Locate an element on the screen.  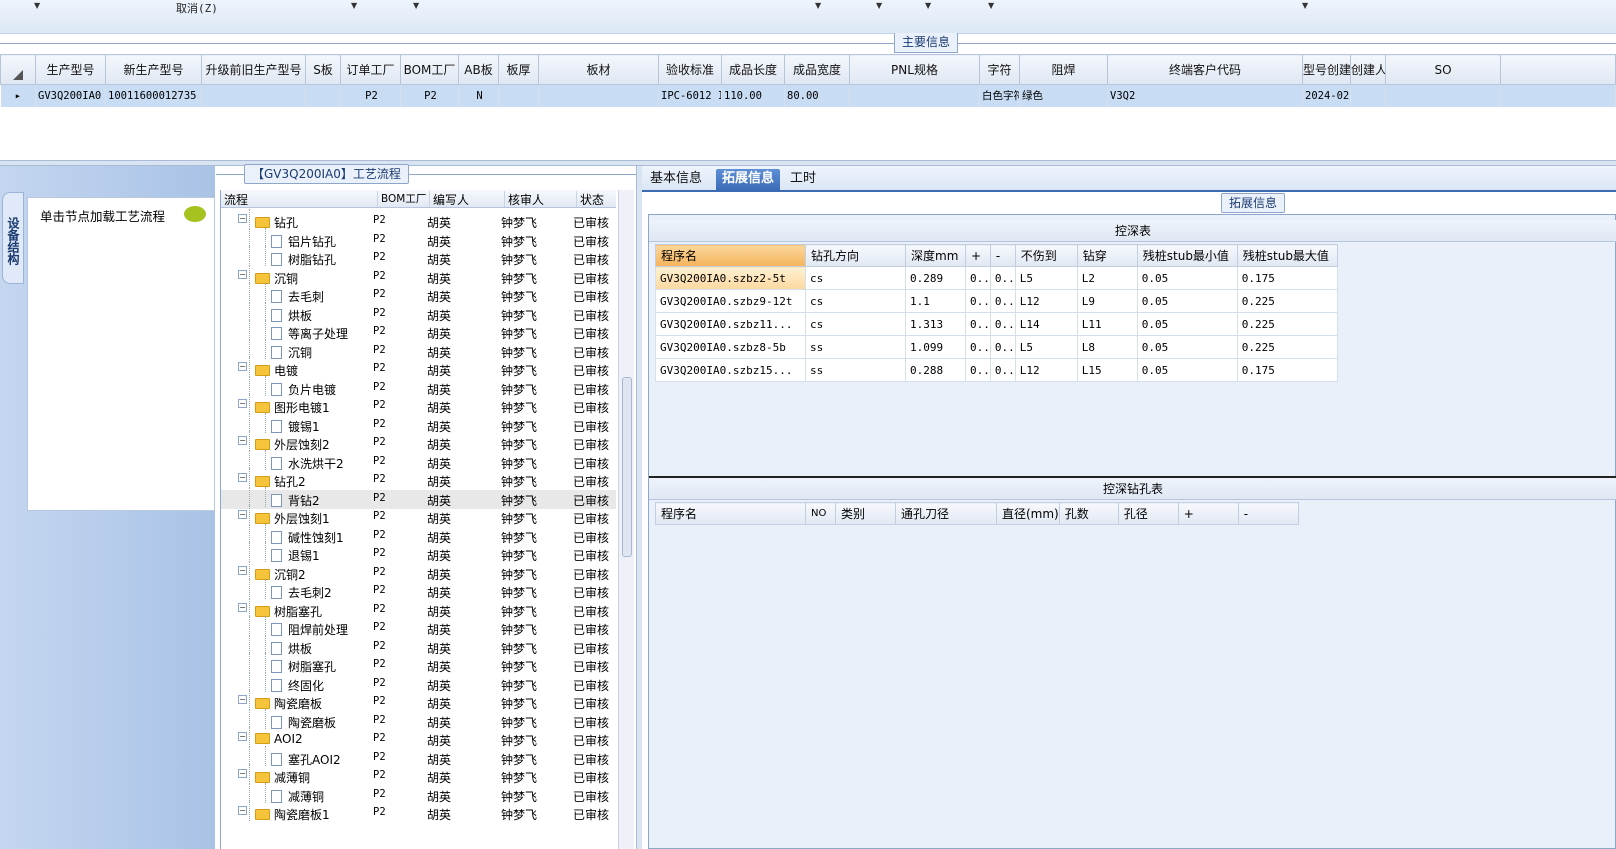
tree-row: 铝片钻孔 P2 胡英 钟梦飞 已审核 is located at coordinates (418, 238).